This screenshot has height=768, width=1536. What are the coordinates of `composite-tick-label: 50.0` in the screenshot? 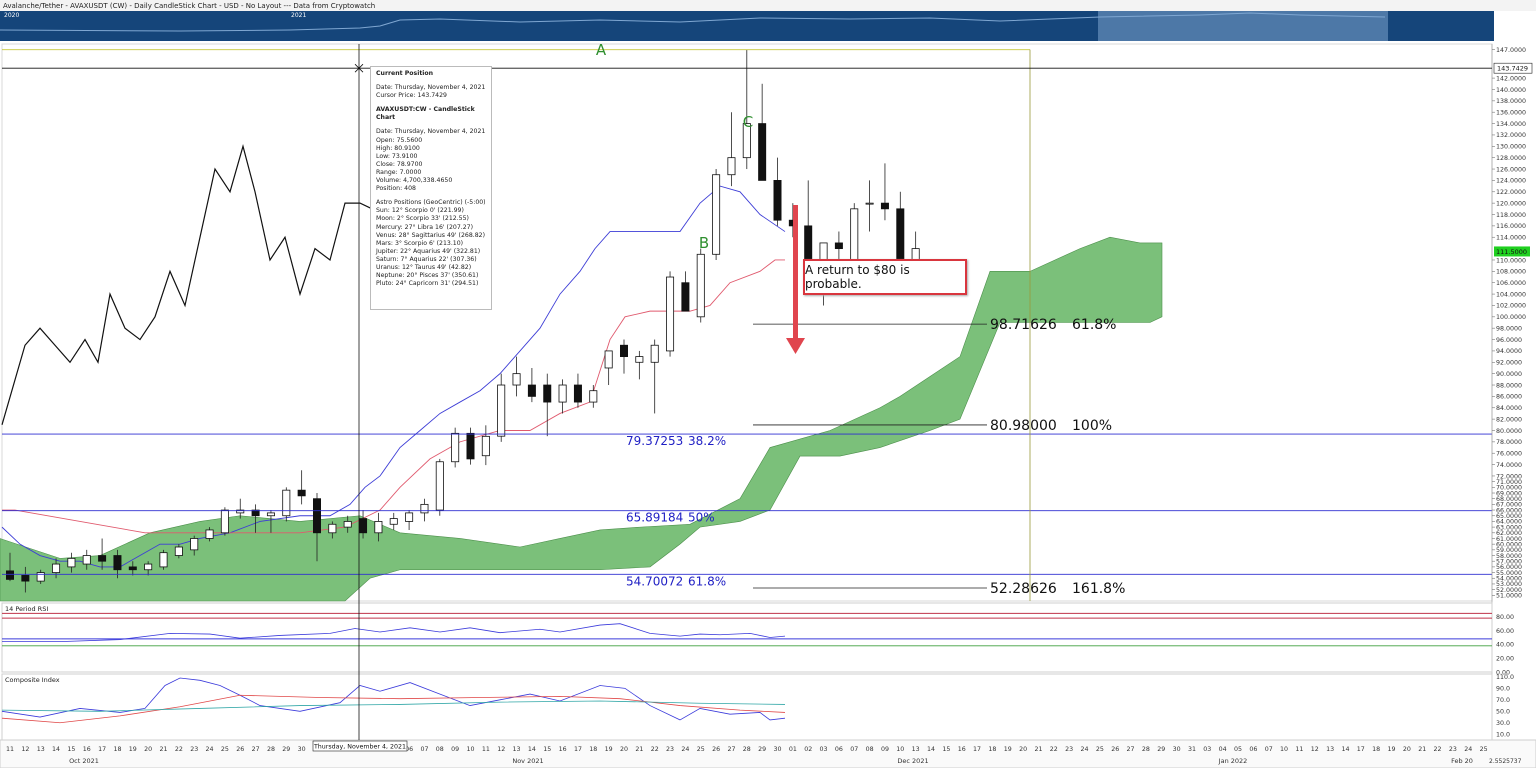 It's located at (1503, 712).